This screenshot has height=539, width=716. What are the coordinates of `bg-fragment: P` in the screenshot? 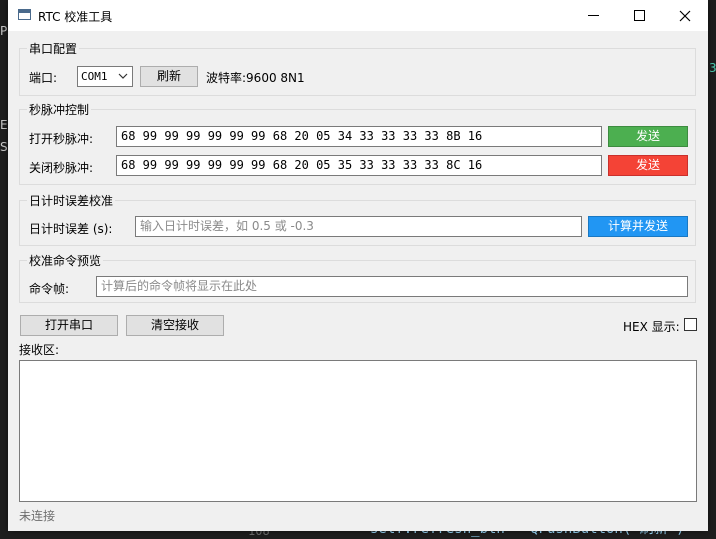 It's located at (4, 31).